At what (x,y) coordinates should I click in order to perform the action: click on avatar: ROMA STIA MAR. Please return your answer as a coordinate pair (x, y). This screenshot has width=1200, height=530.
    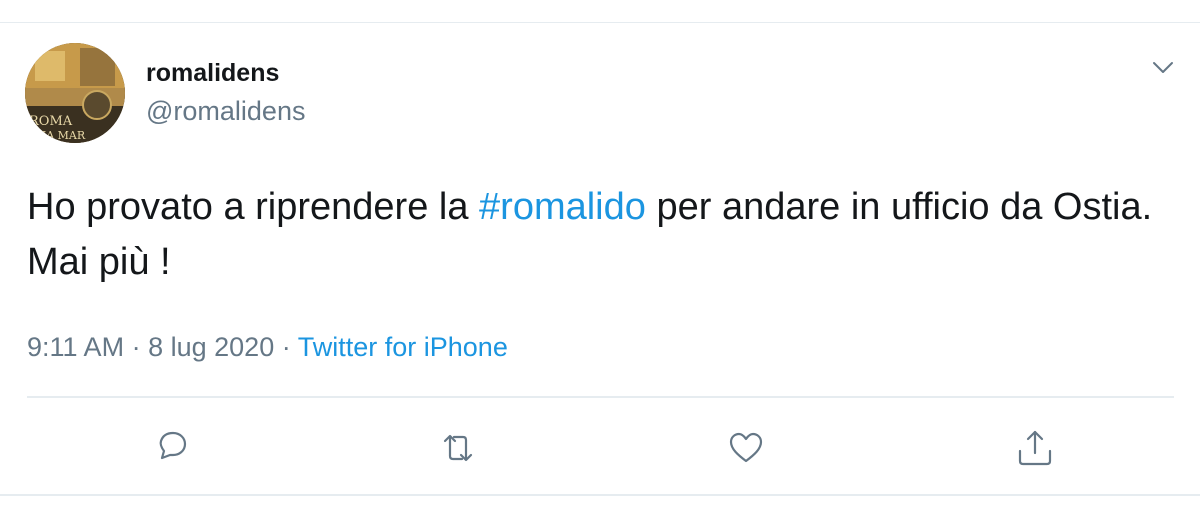
    Looking at the image, I should click on (75, 93).